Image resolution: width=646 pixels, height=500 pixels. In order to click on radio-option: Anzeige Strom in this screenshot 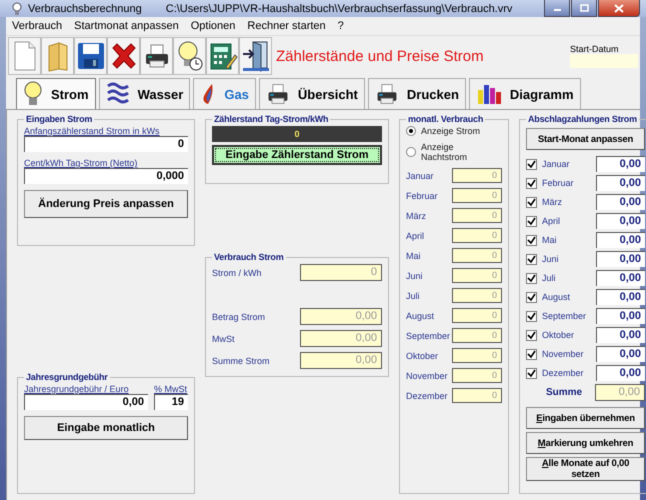, I will do `click(454, 131)`.